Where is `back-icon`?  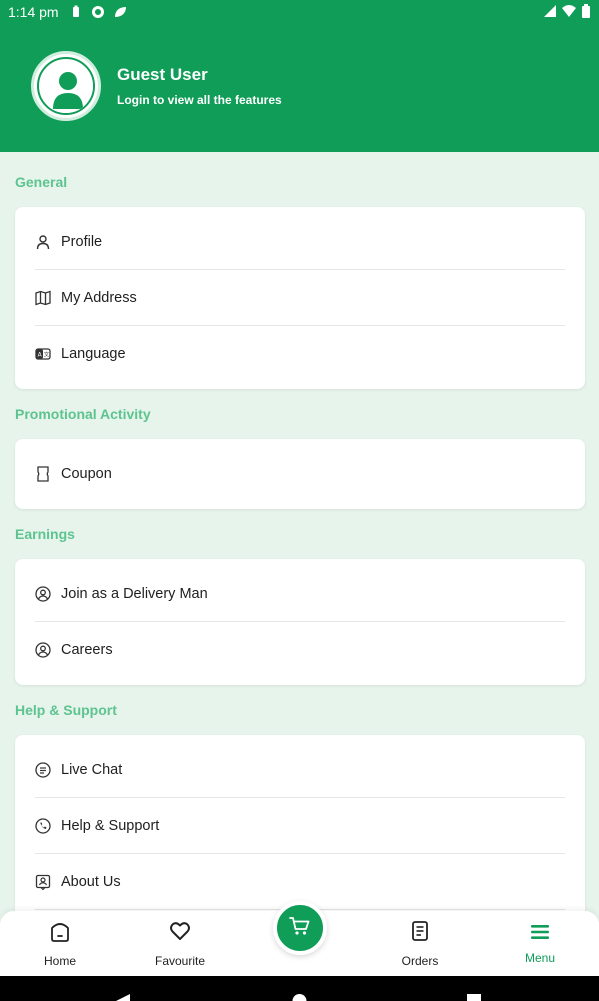 back-icon is located at coordinates (123, 997).